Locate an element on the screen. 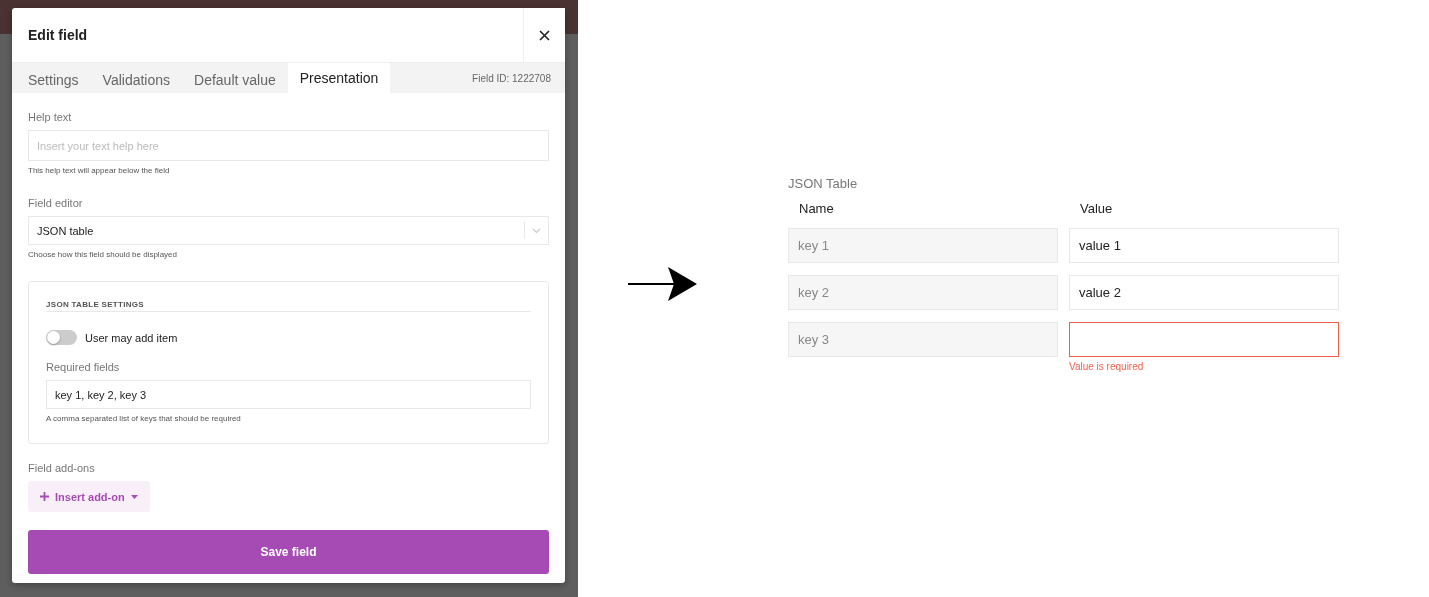  tab: Default value is located at coordinates (235, 80).